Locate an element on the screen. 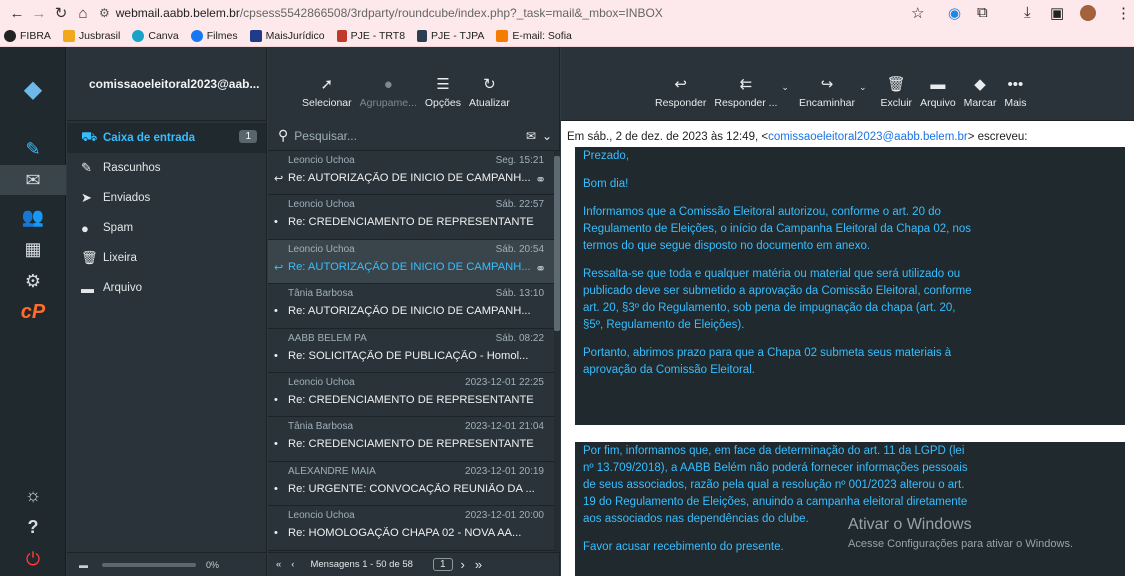 The width and height of the screenshot is (1134, 576). folder-sent: ➤ Enviados is located at coordinates (166, 198).